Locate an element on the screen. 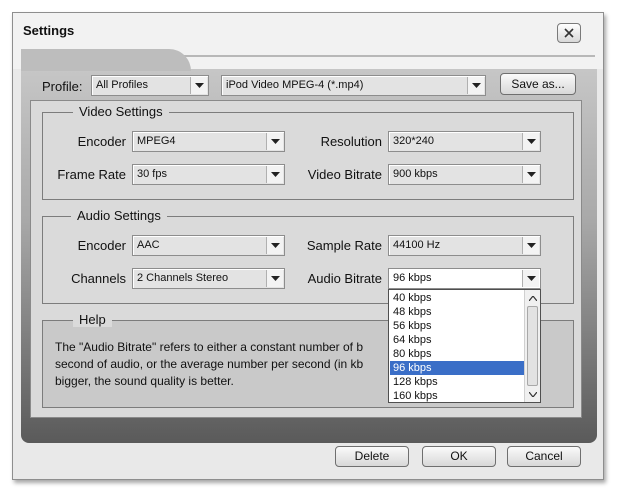  video-settings-title: Video Settings is located at coordinates (121, 111).